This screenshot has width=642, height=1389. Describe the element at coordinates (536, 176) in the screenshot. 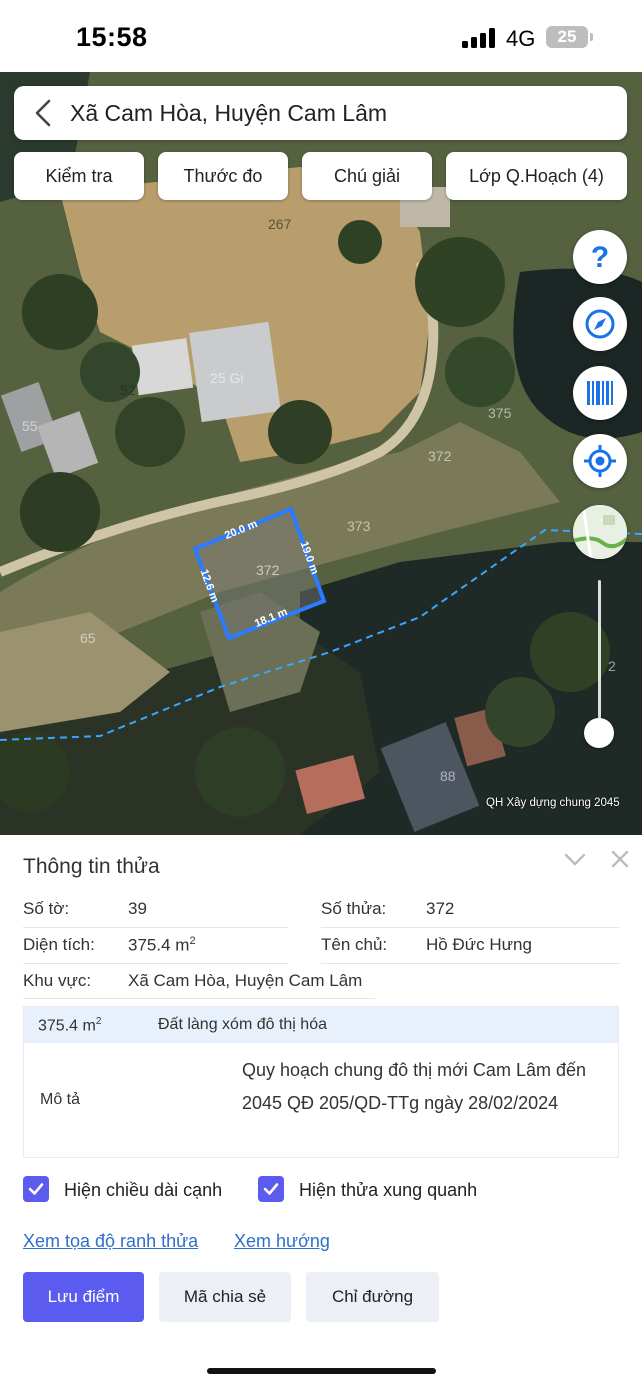

I see `planning-layers-button: Lớp Q.Hoạch (4)` at that location.